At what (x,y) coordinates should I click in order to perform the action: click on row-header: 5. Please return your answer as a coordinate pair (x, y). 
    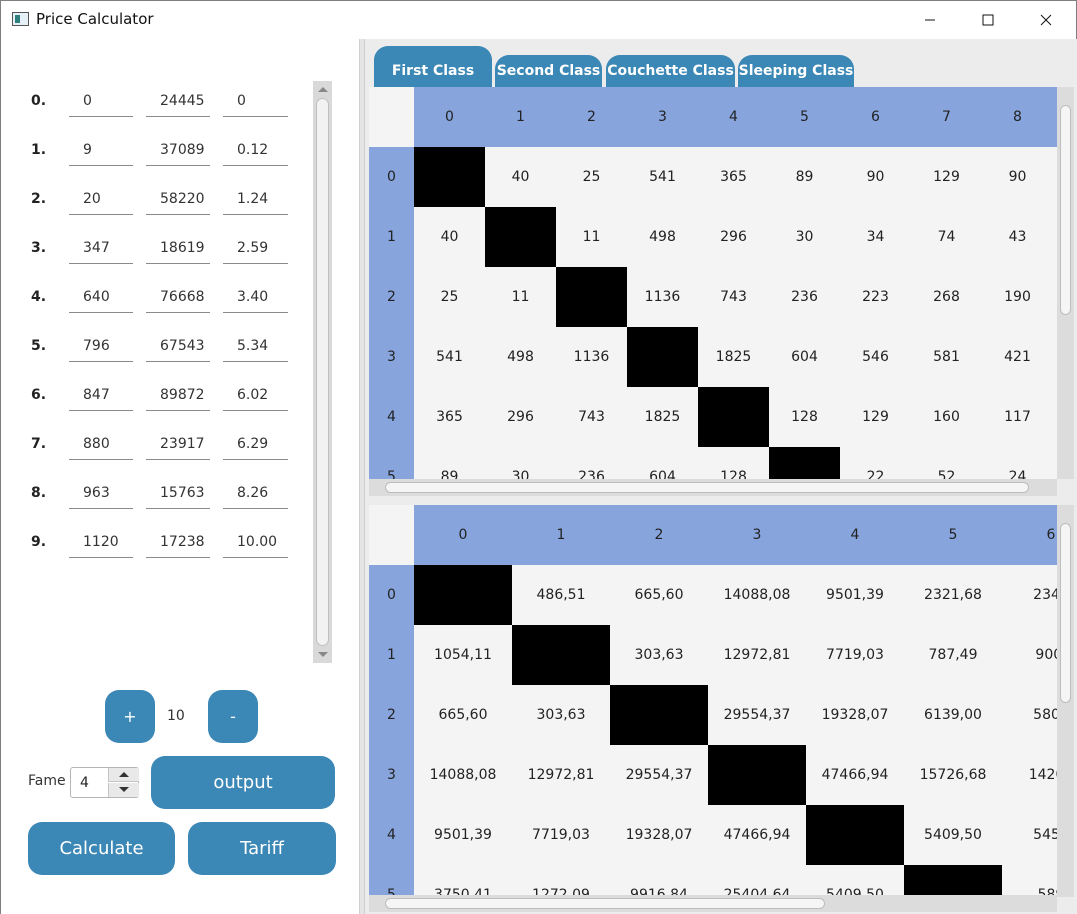
    Looking at the image, I should click on (391, 463).